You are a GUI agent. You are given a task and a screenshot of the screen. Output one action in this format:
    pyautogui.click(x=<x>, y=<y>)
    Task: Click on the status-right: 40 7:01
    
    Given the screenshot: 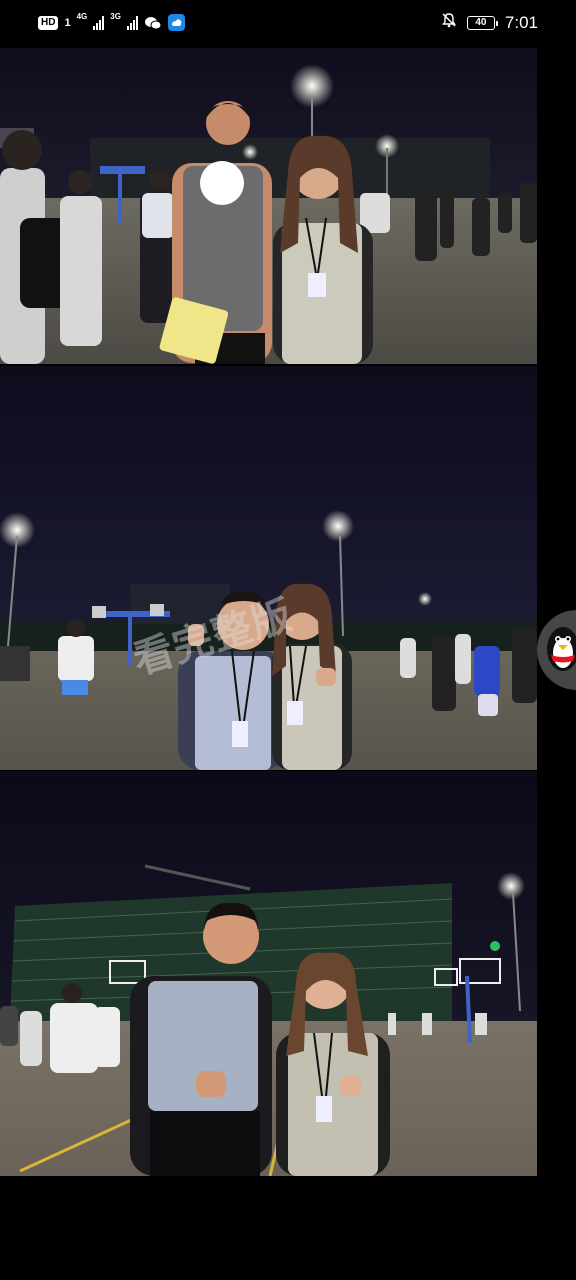 What is the action you would take?
    pyautogui.click(x=489, y=22)
    